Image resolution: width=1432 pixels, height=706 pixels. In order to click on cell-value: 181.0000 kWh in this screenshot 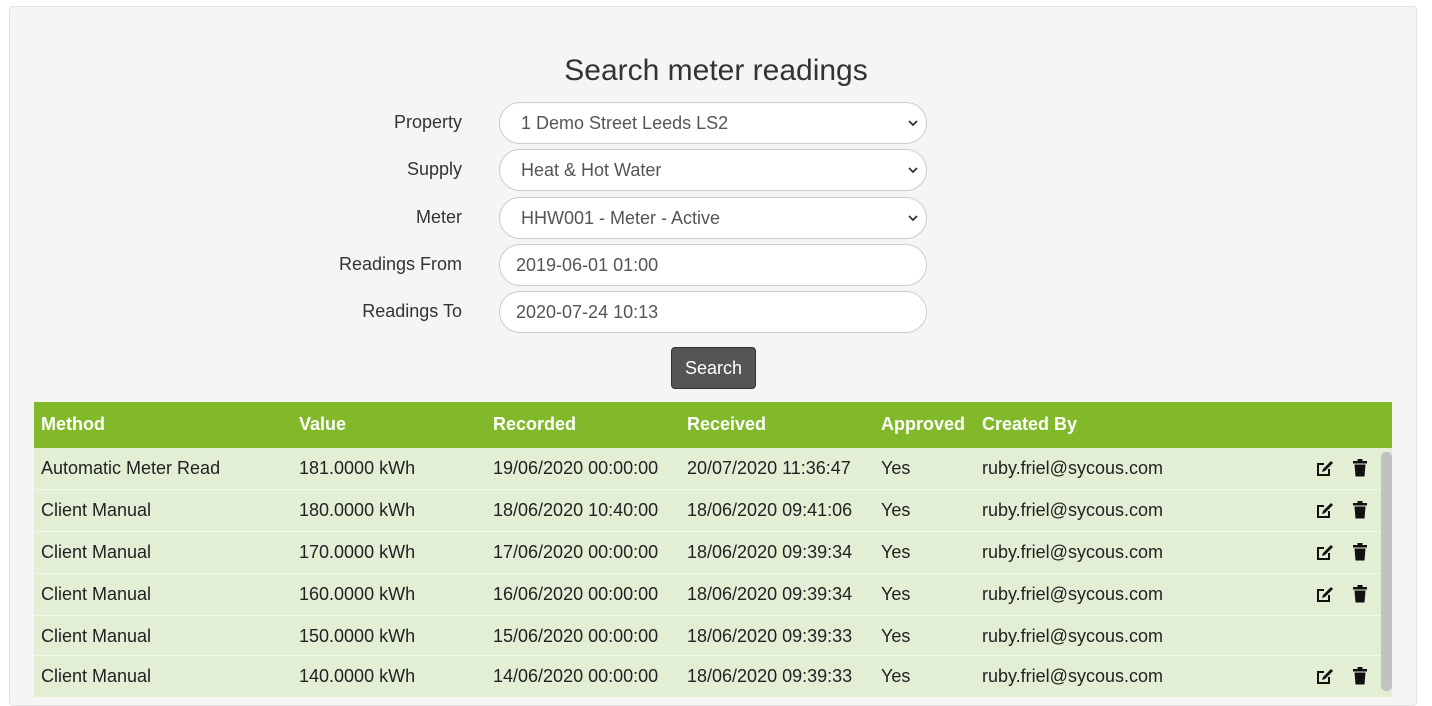, I will do `click(357, 468)`.